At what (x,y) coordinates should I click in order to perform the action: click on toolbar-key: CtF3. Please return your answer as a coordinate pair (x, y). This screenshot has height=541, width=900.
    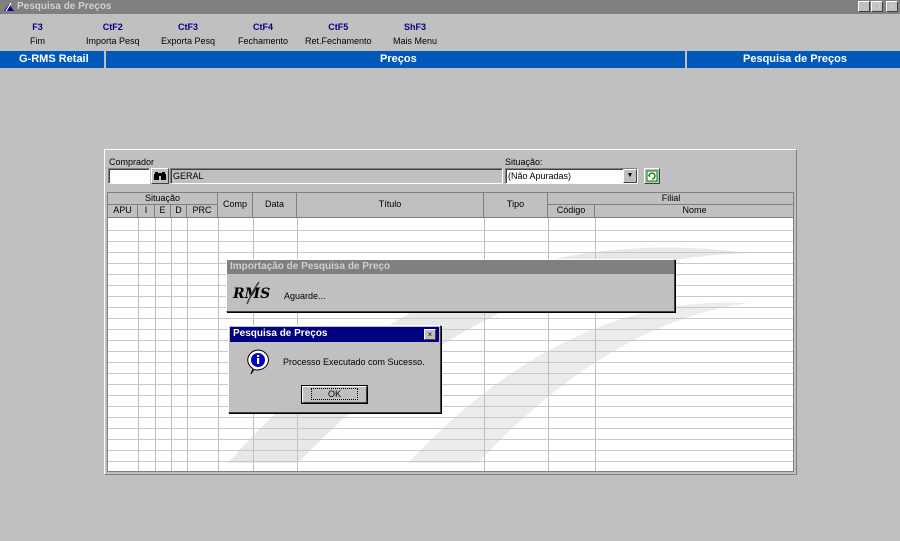
    Looking at the image, I should click on (188, 27).